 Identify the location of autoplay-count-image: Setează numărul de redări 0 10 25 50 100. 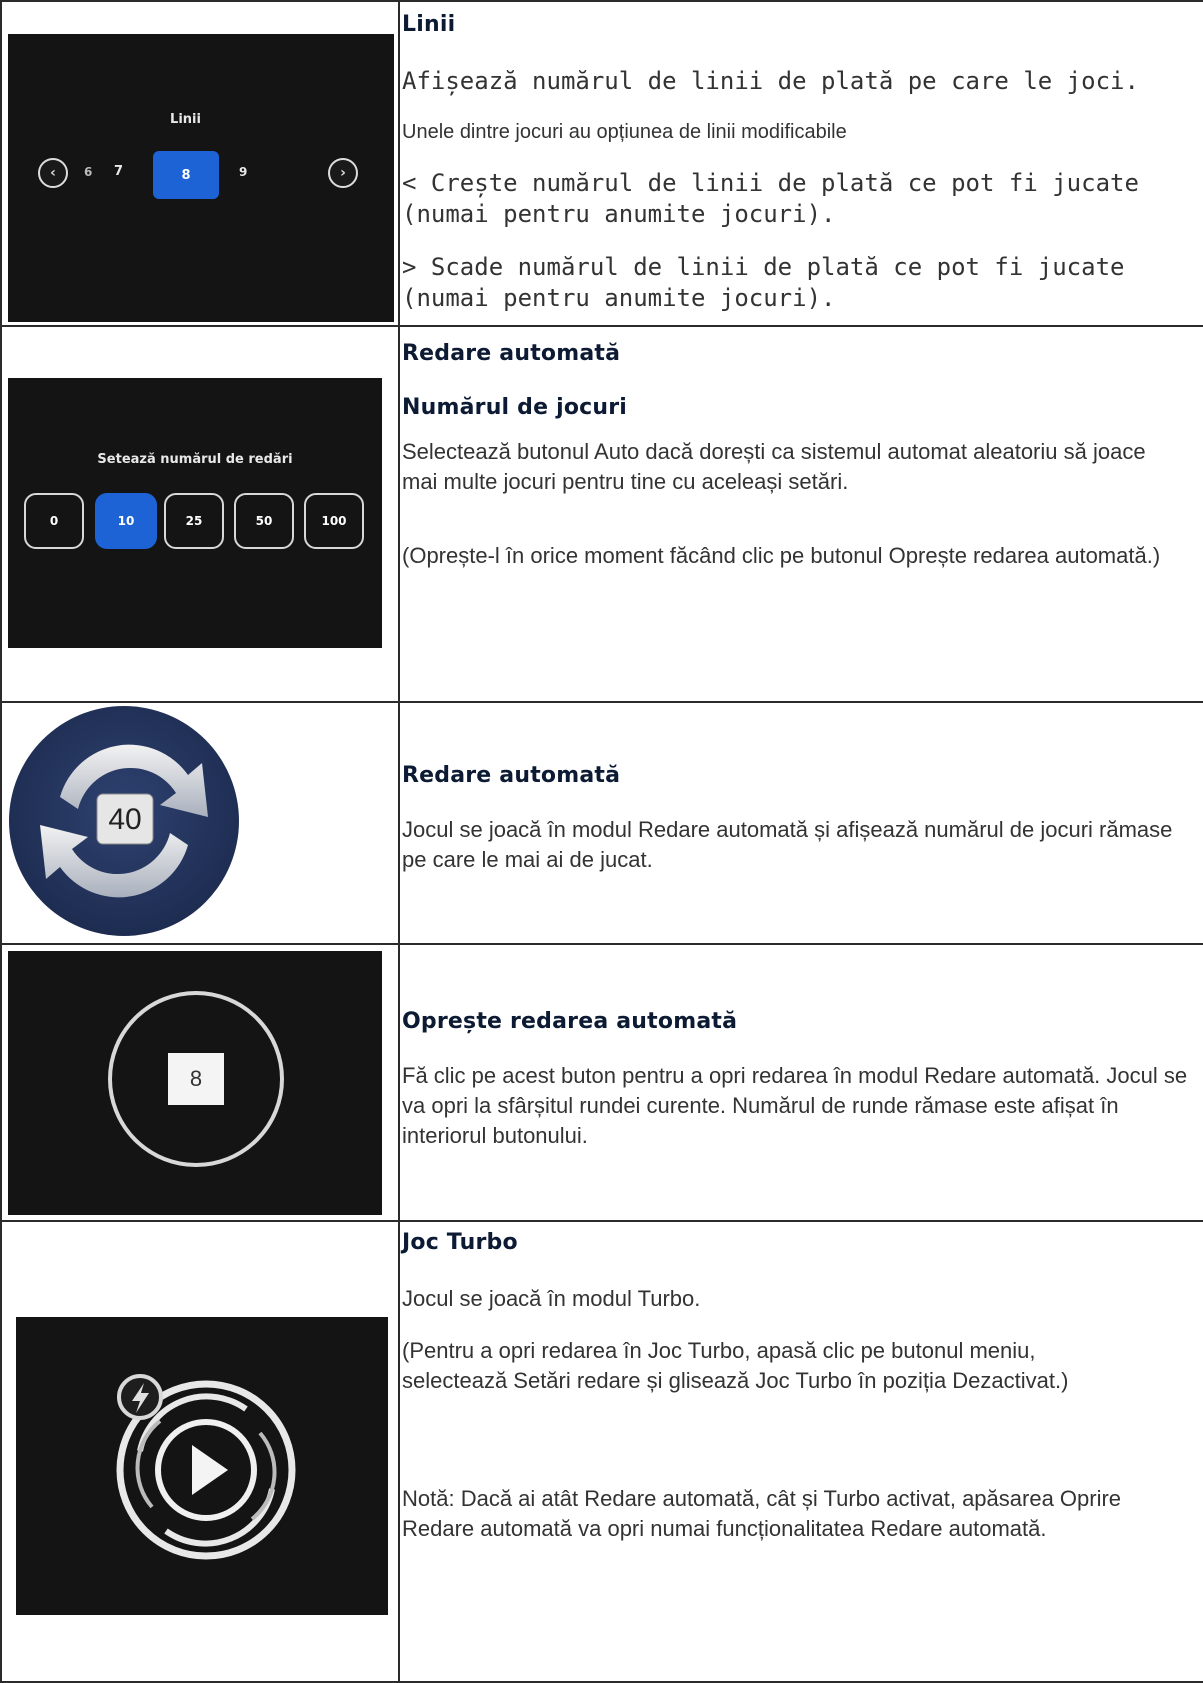
(200, 514).